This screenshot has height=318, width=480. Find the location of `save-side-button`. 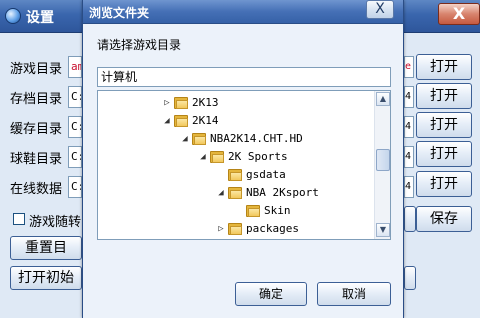

save-side-button is located at coordinates (410, 219).